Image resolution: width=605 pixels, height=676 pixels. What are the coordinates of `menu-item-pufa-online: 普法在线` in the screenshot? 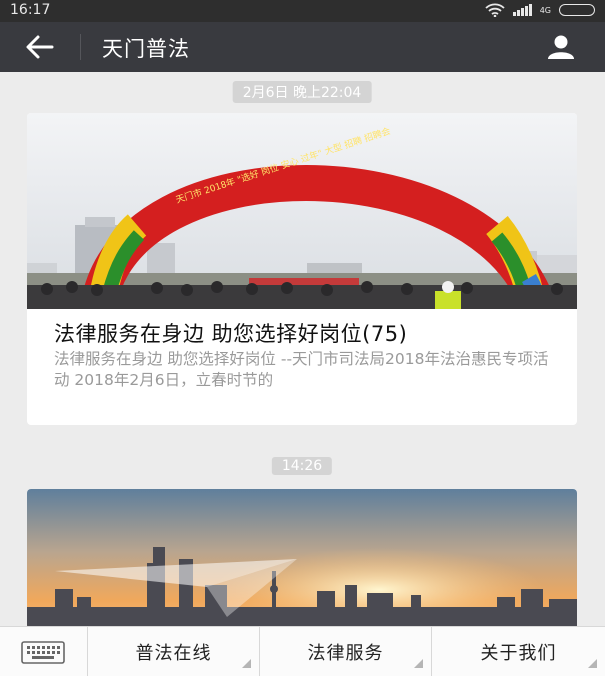 It's located at (173, 651).